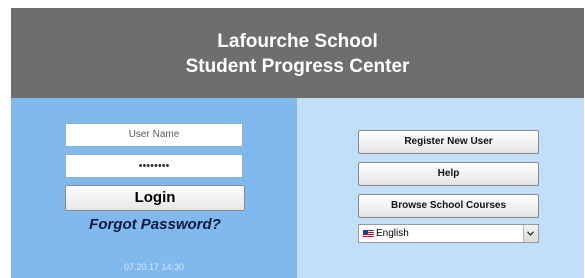  What do you see at coordinates (155, 198) in the screenshot?
I see `login-button: Login` at bounding box center [155, 198].